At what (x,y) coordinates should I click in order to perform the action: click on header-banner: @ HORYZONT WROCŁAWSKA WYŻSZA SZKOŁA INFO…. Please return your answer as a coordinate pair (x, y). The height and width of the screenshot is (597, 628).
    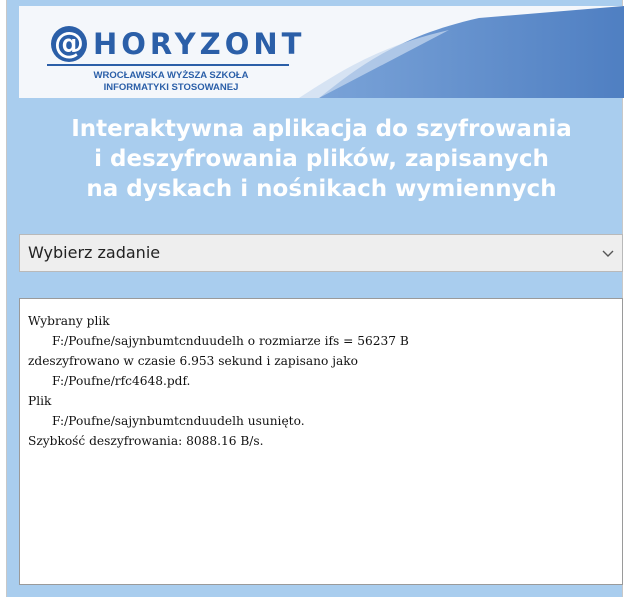
    Looking at the image, I should click on (321, 52).